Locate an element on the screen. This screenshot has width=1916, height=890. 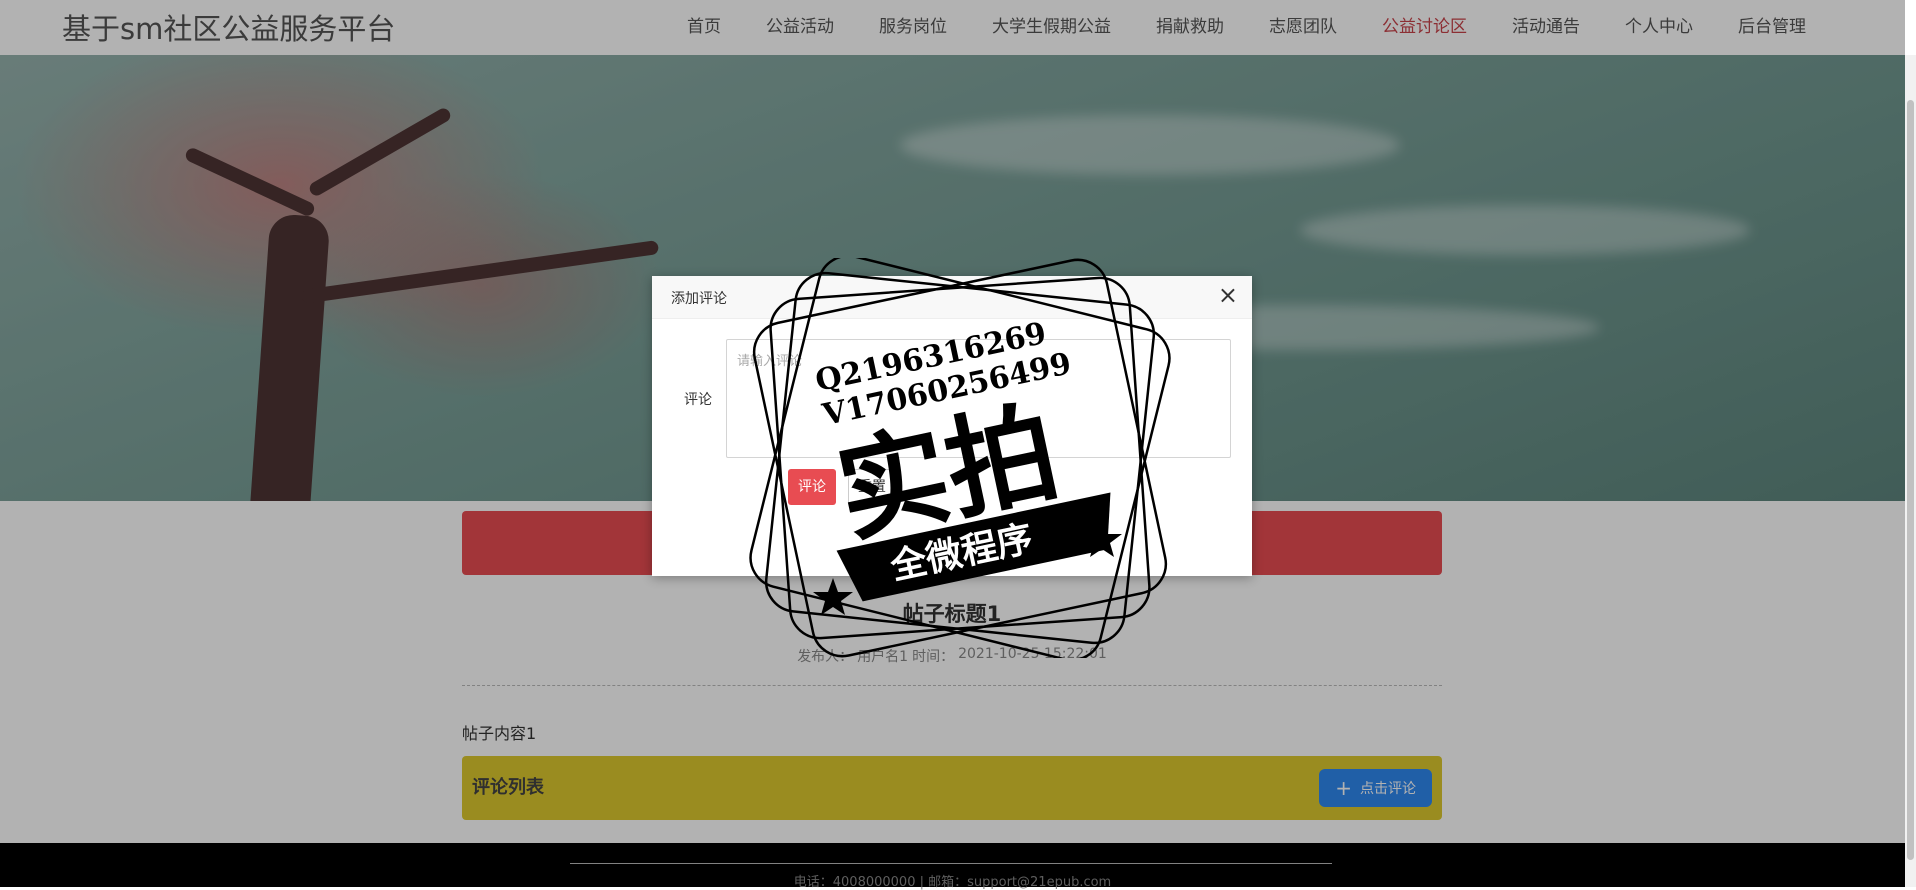
modal-header: 添加评论 × is located at coordinates (952, 297).